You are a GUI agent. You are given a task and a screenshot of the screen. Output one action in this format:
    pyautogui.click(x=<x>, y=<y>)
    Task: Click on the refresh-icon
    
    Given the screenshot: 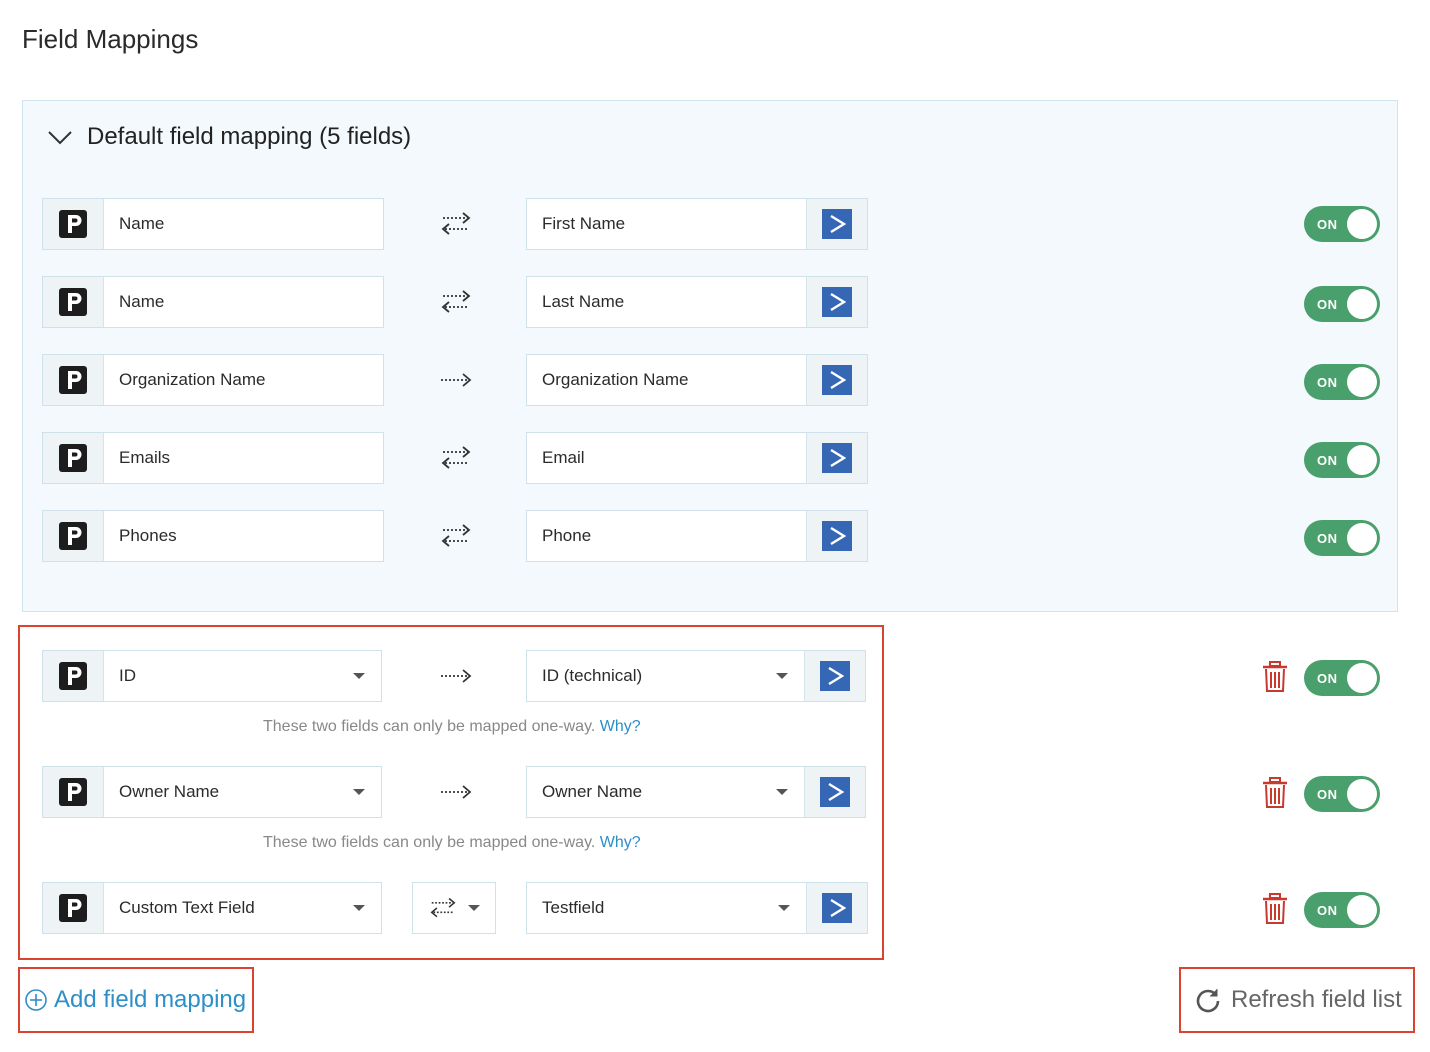 What is the action you would take?
    pyautogui.click(x=1208, y=1001)
    